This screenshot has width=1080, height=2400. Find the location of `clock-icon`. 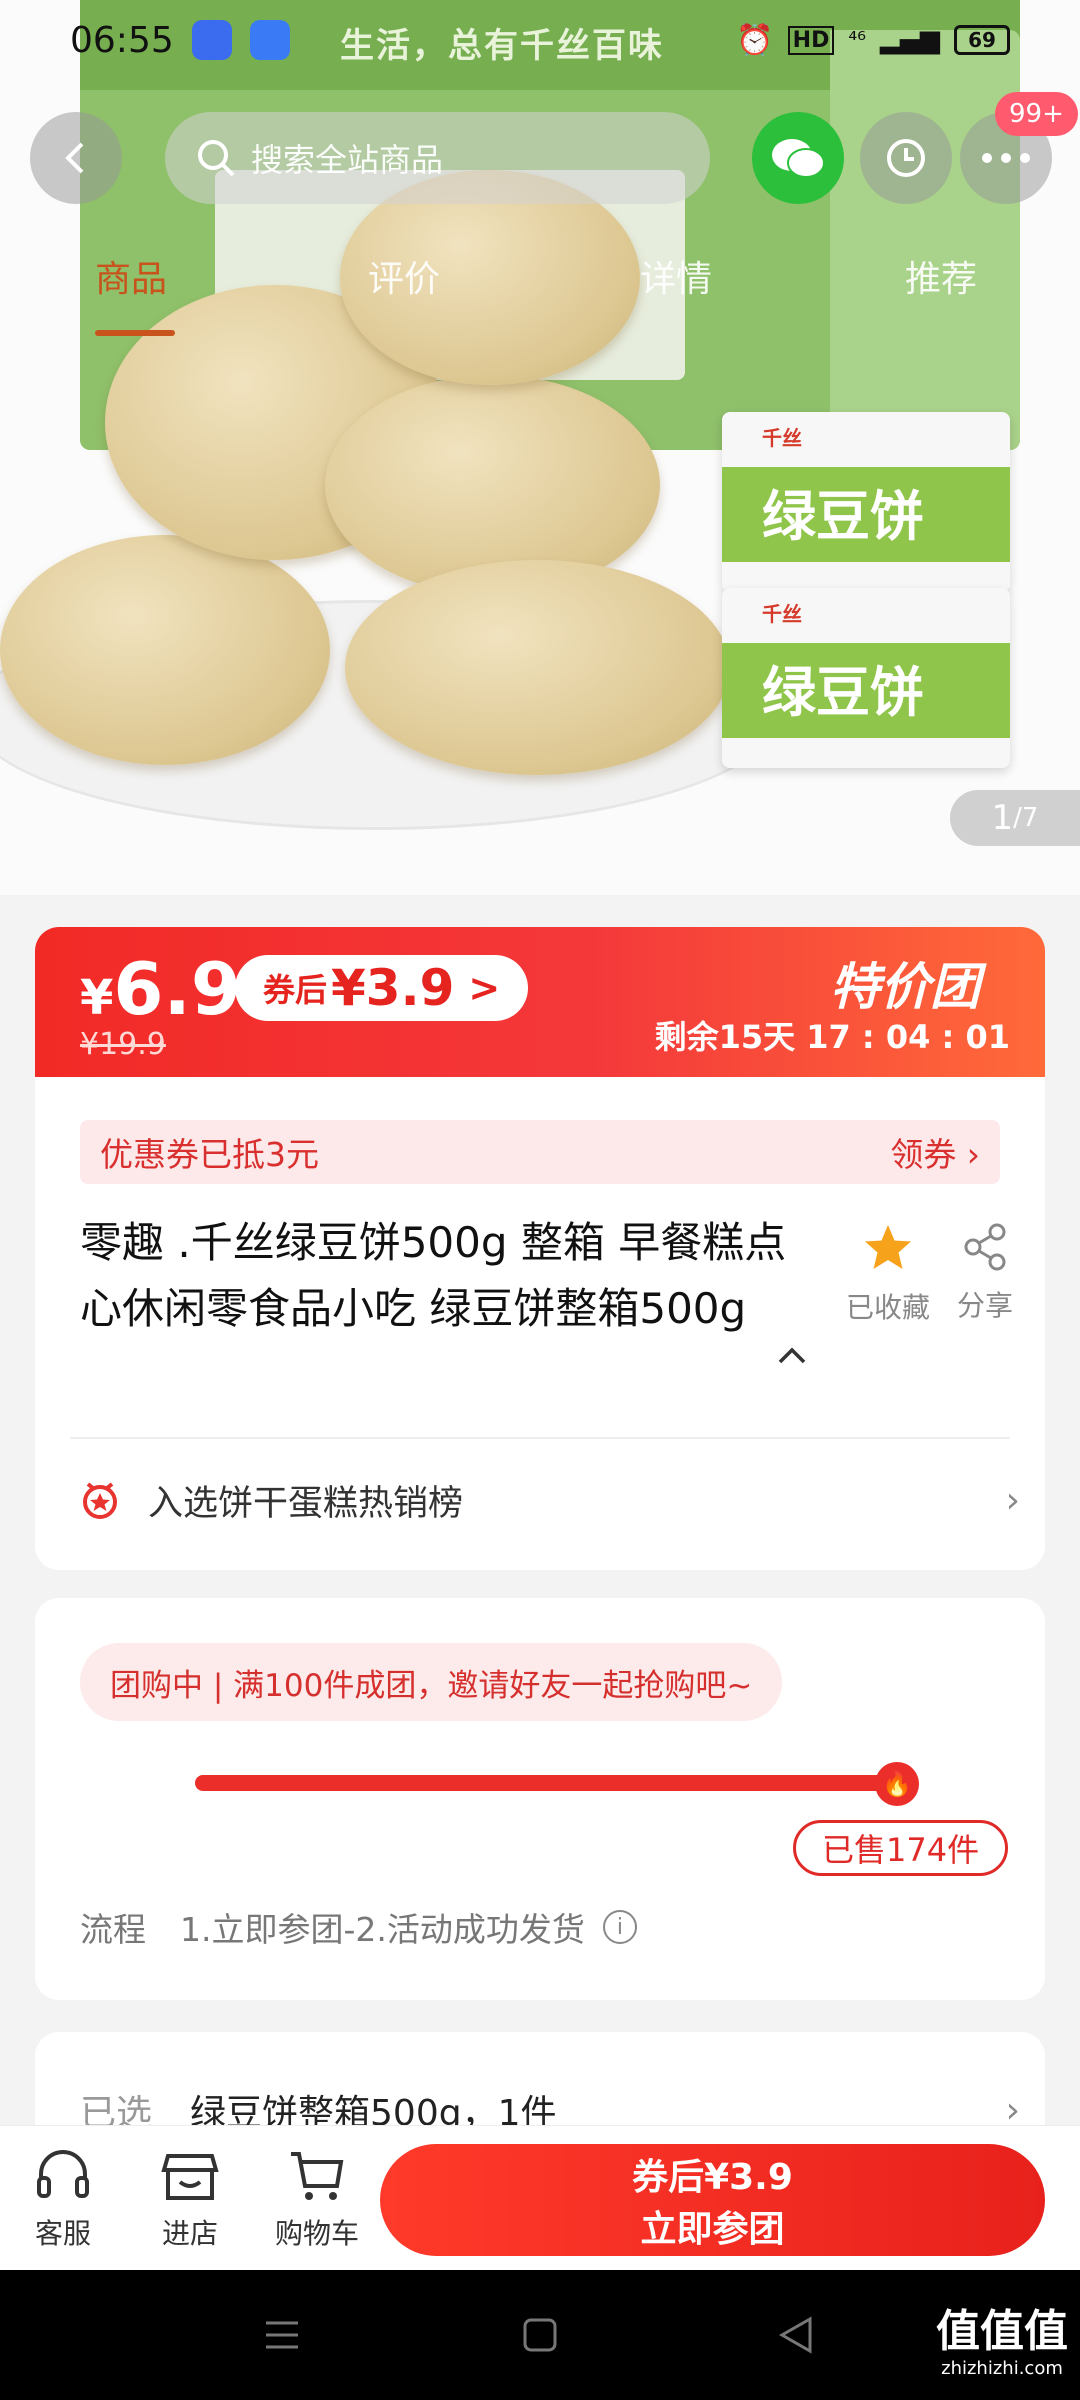

clock-icon is located at coordinates (906, 158).